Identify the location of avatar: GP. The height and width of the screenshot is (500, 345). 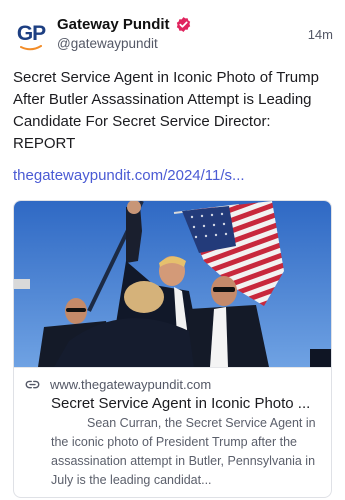
(31, 37).